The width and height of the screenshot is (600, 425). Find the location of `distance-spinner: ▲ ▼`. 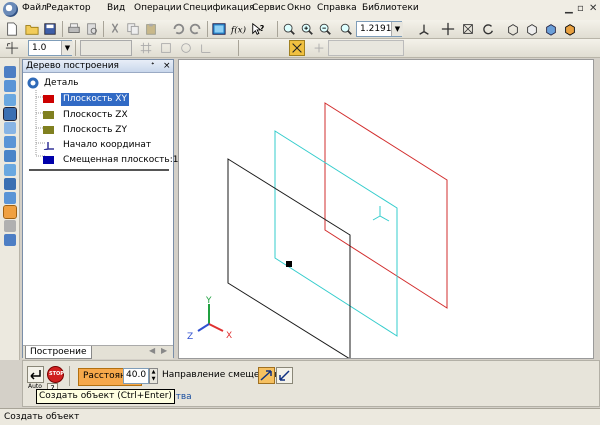

distance-spinner: ▲ ▼ is located at coordinates (153, 376).